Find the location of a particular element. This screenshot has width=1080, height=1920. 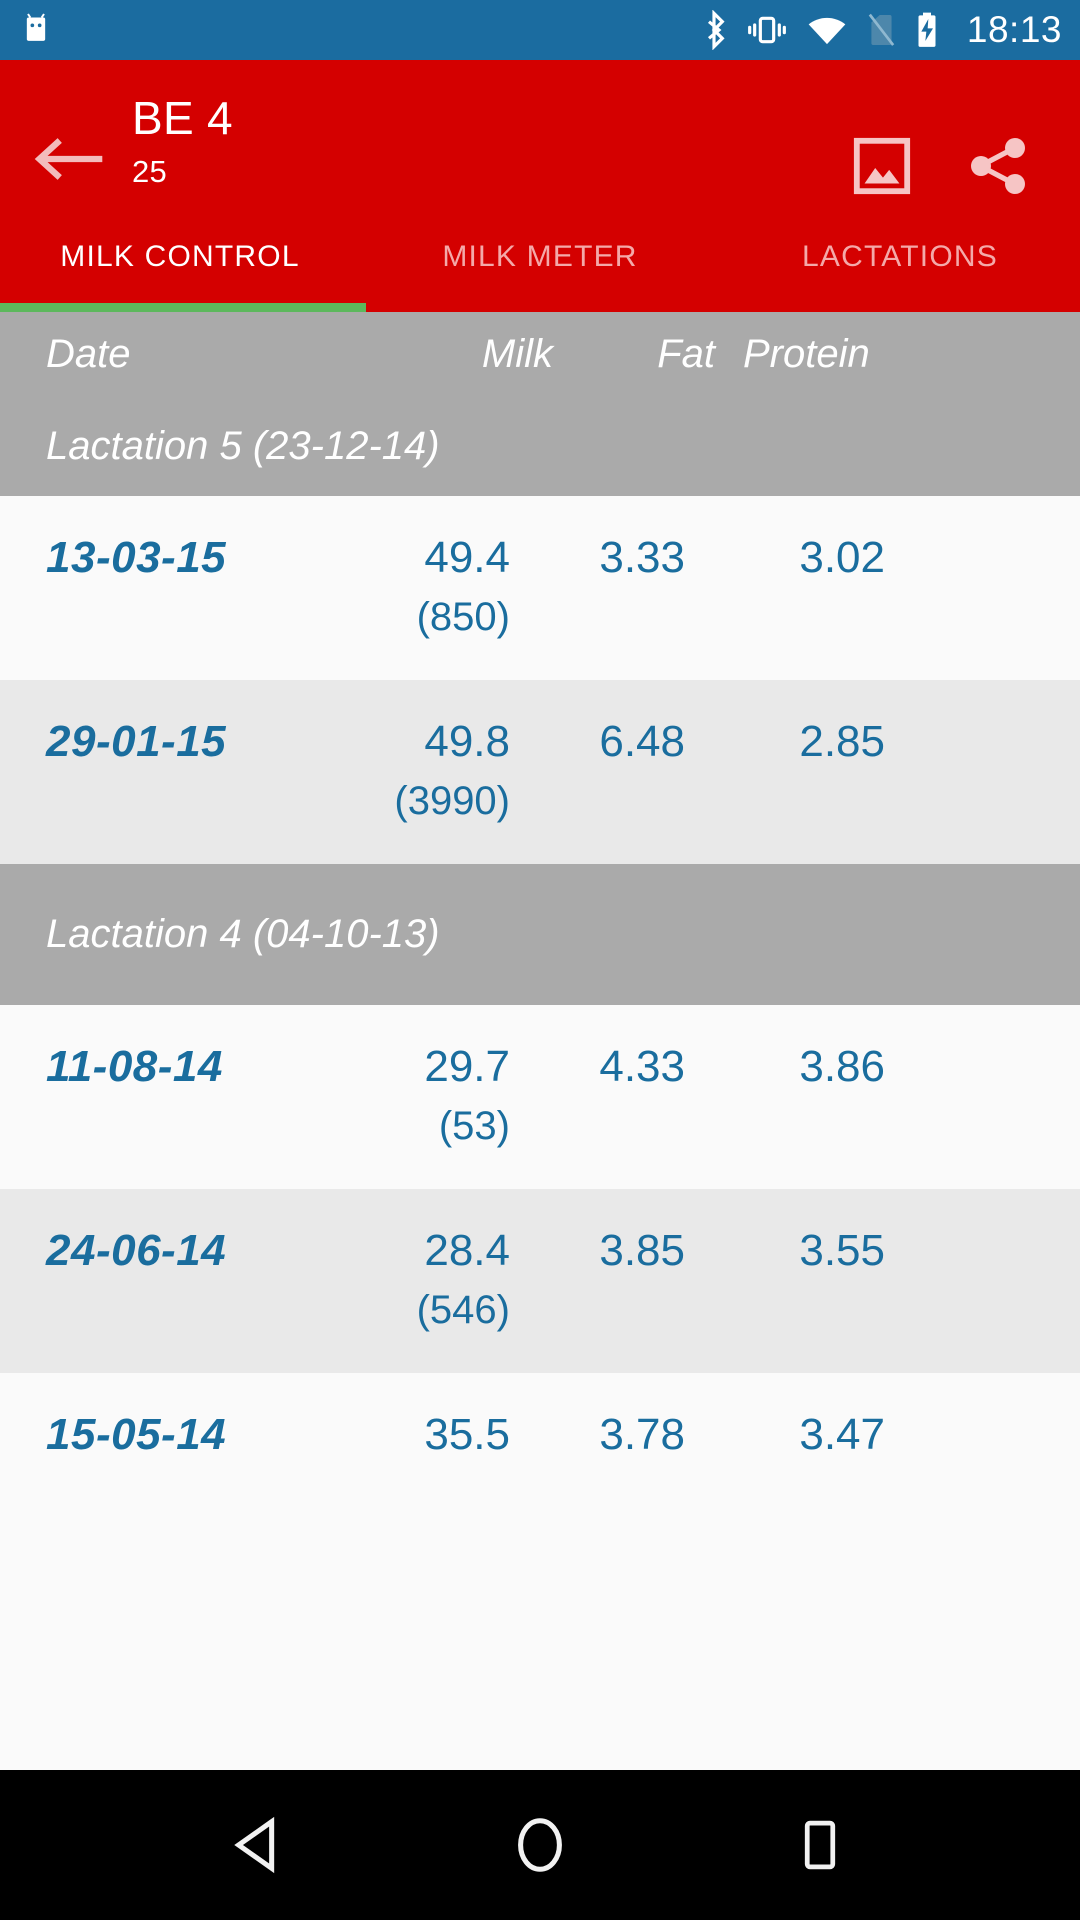

cell-fat: 3.78 is located at coordinates (642, 1434).